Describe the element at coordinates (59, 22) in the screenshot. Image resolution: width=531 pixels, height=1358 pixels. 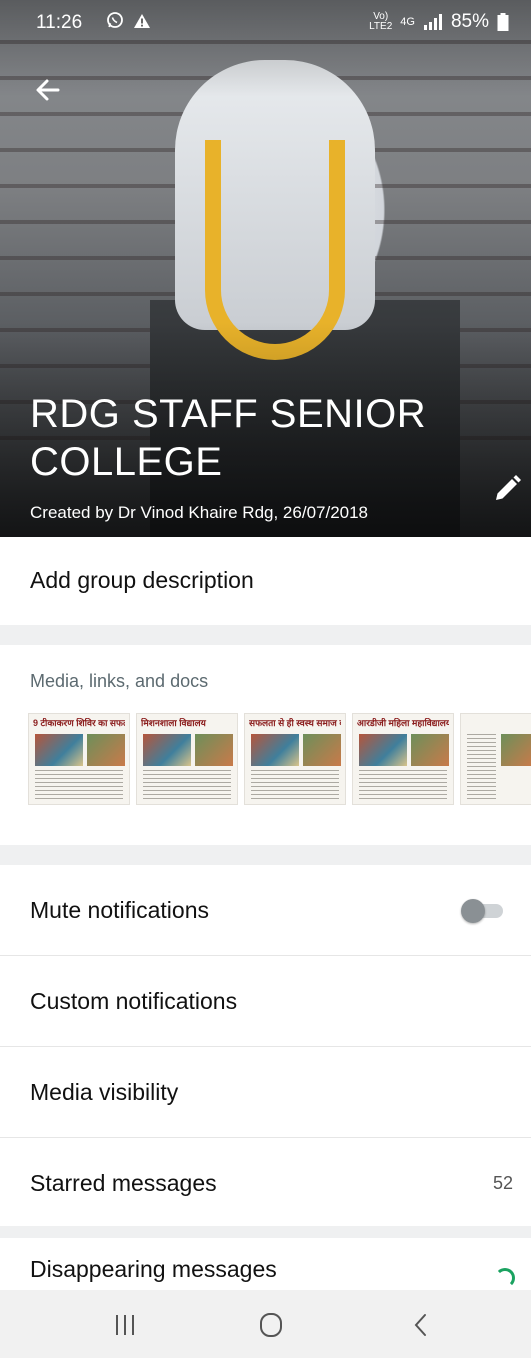
I see `status-time: 11:26` at that location.